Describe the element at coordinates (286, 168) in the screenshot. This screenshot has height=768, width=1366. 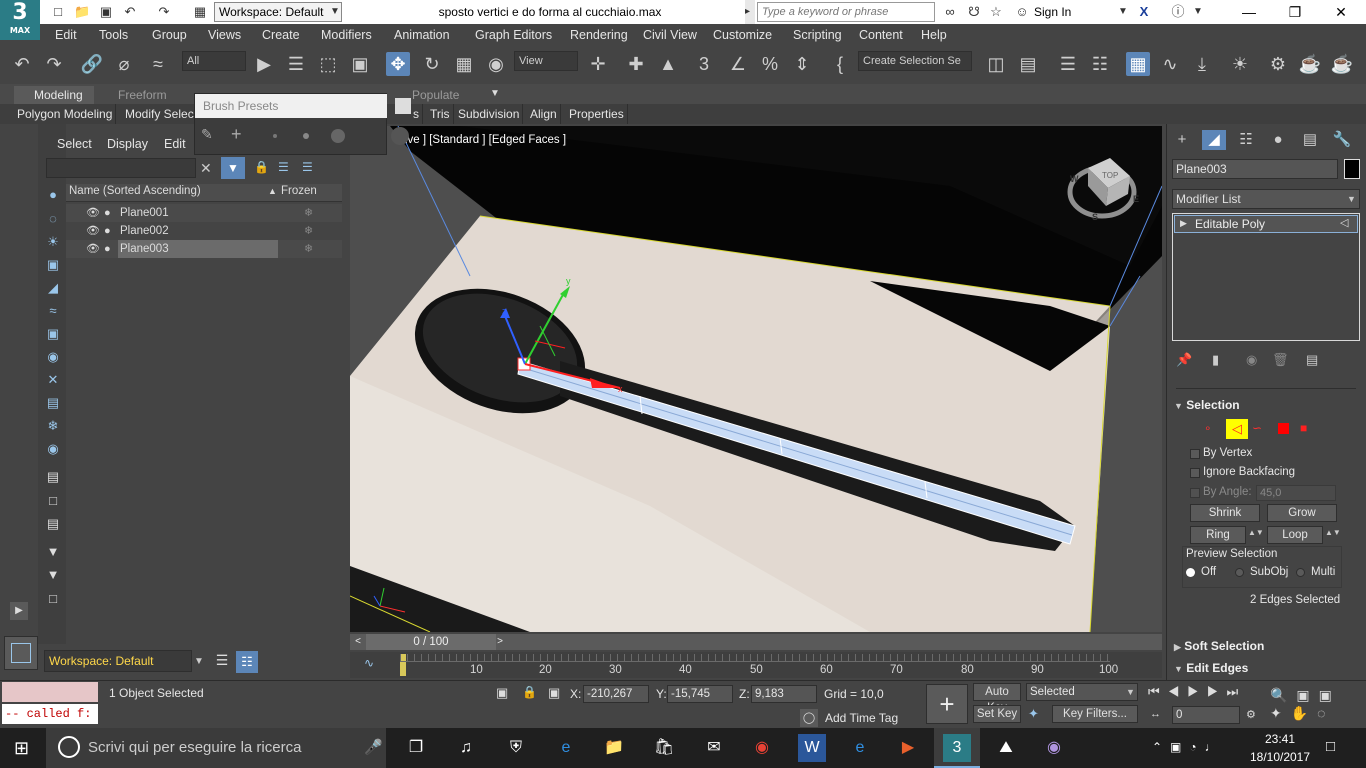
I see `hierarchy-icon: ☰` at that location.